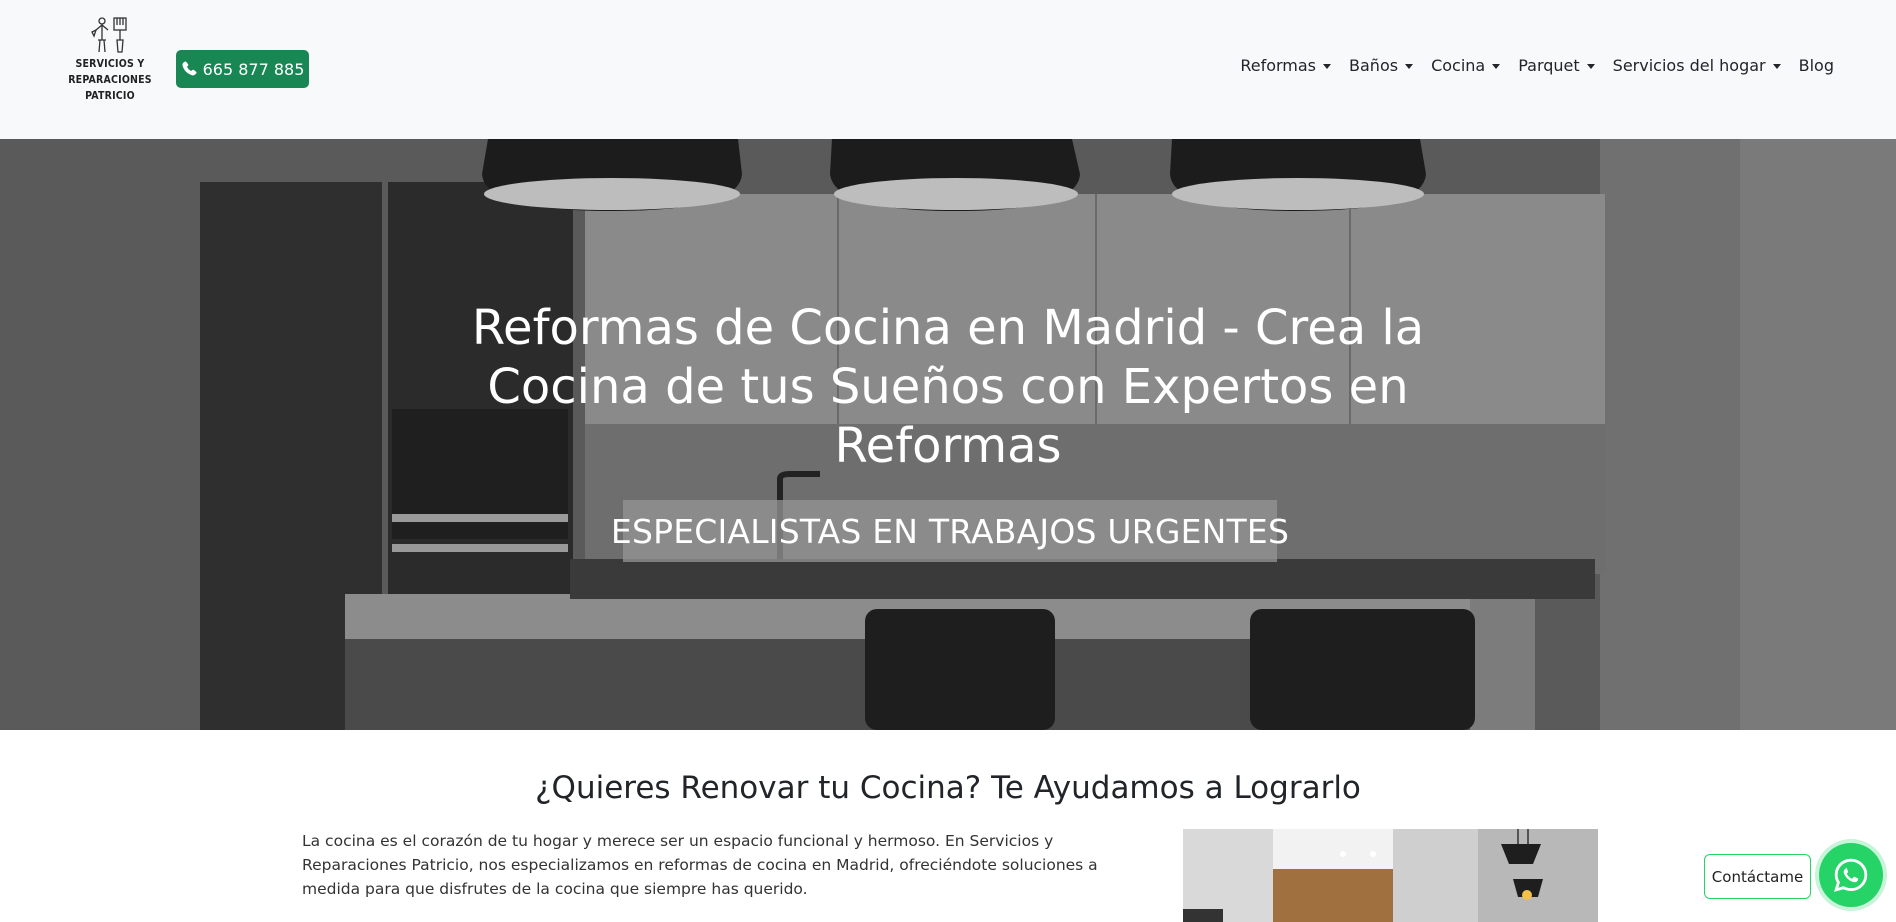 The image size is (1896, 922). I want to click on whatsapp-button, so click(1851, 875).